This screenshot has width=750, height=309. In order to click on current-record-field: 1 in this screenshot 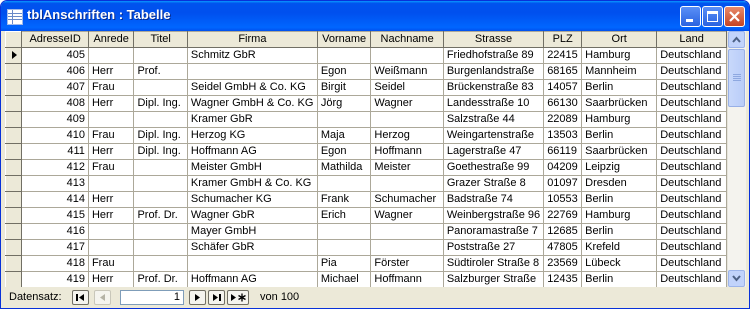, I will do `click(152, 297)`.